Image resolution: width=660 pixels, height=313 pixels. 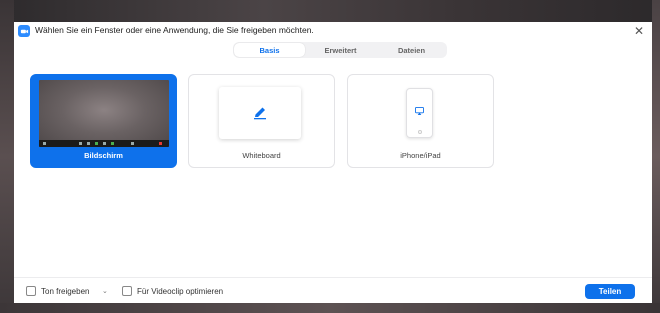 What do you see at coordinates (180, 291) in the screenshot?
I see `optimize-video-label: Für Videoclip optimieren` at bounding box center [180, 291].